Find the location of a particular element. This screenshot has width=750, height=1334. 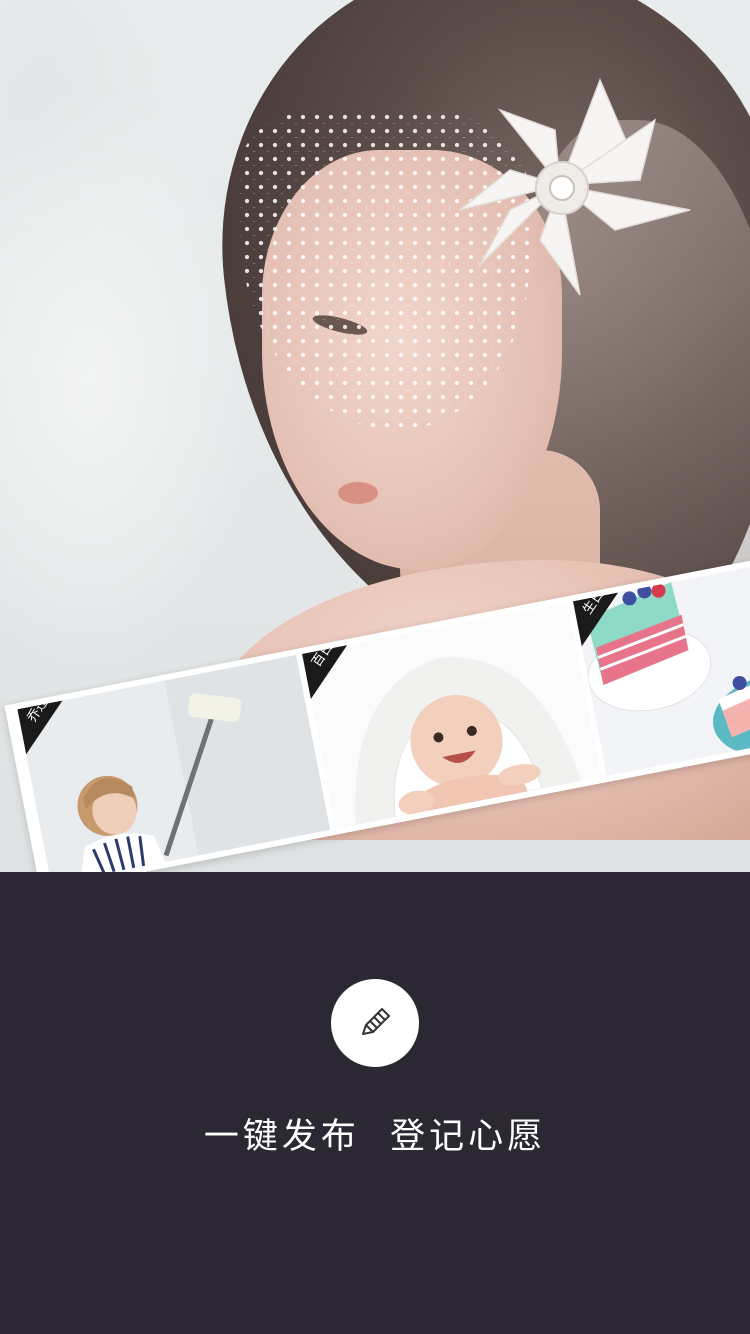

slogan-text: 一键发布 登记心愿 is located at coordinates (375, 1137).